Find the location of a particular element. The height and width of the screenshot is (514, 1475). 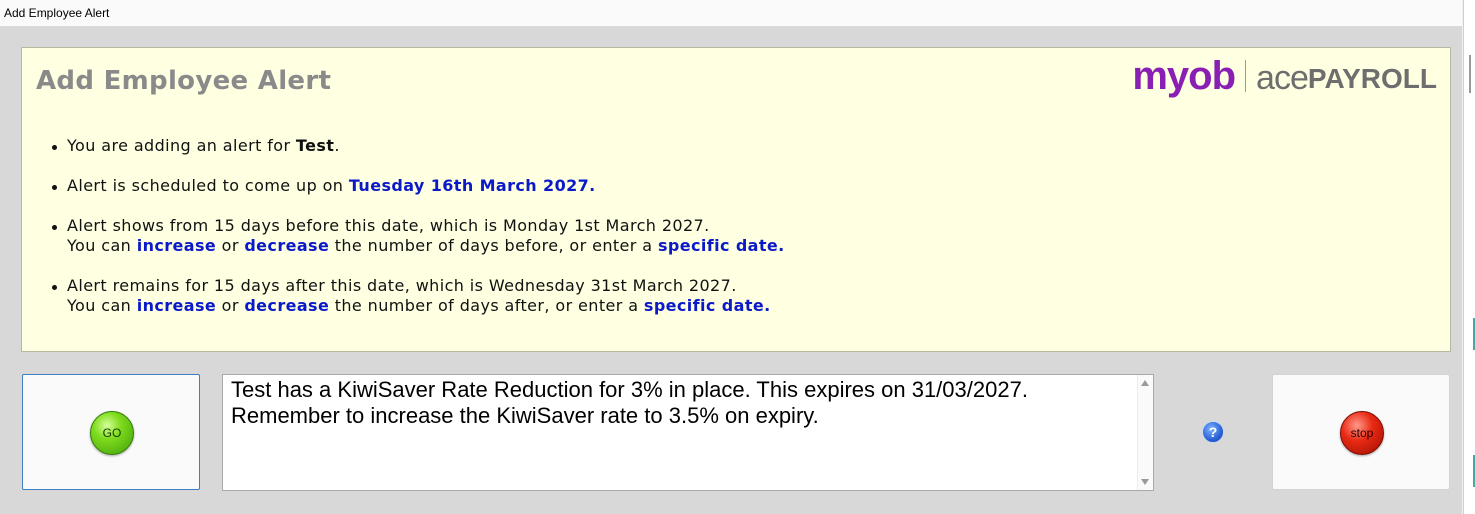

specific-start-date-link: specific date. is located at coordinates (721, 245).